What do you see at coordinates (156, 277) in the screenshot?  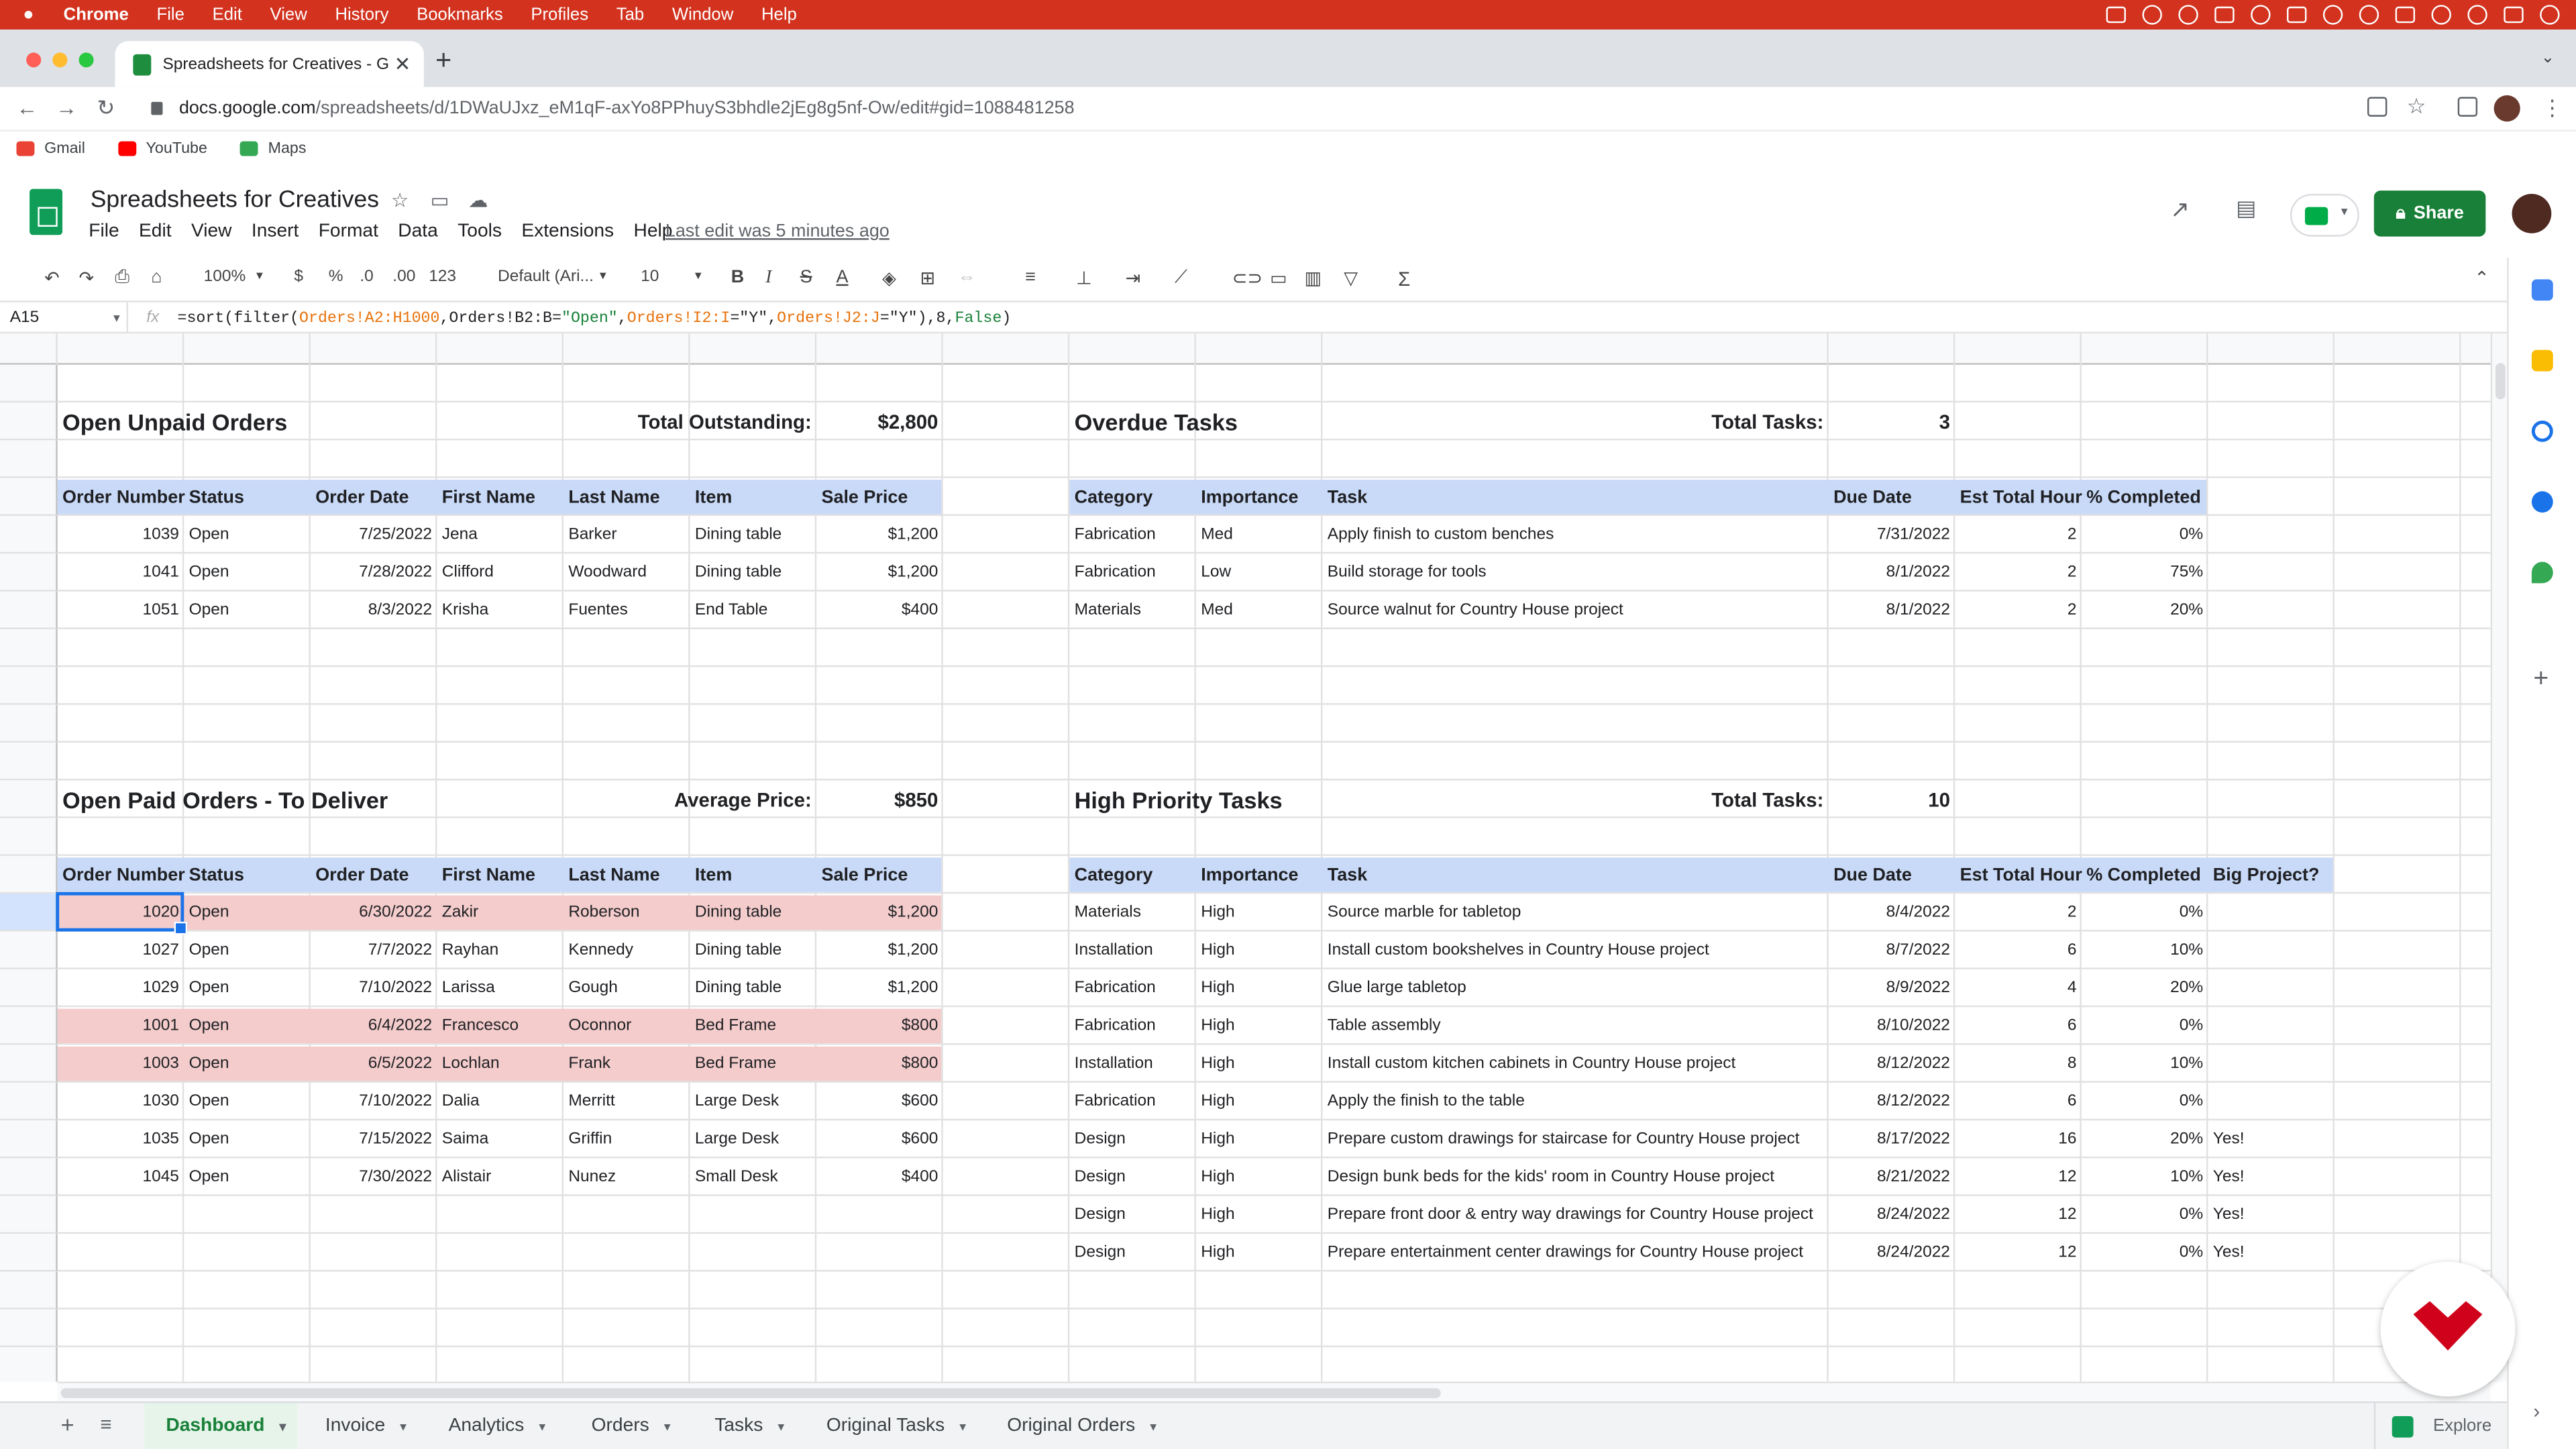 I see `paint-format-icon: ⌂` at bounding box center [156, 277].